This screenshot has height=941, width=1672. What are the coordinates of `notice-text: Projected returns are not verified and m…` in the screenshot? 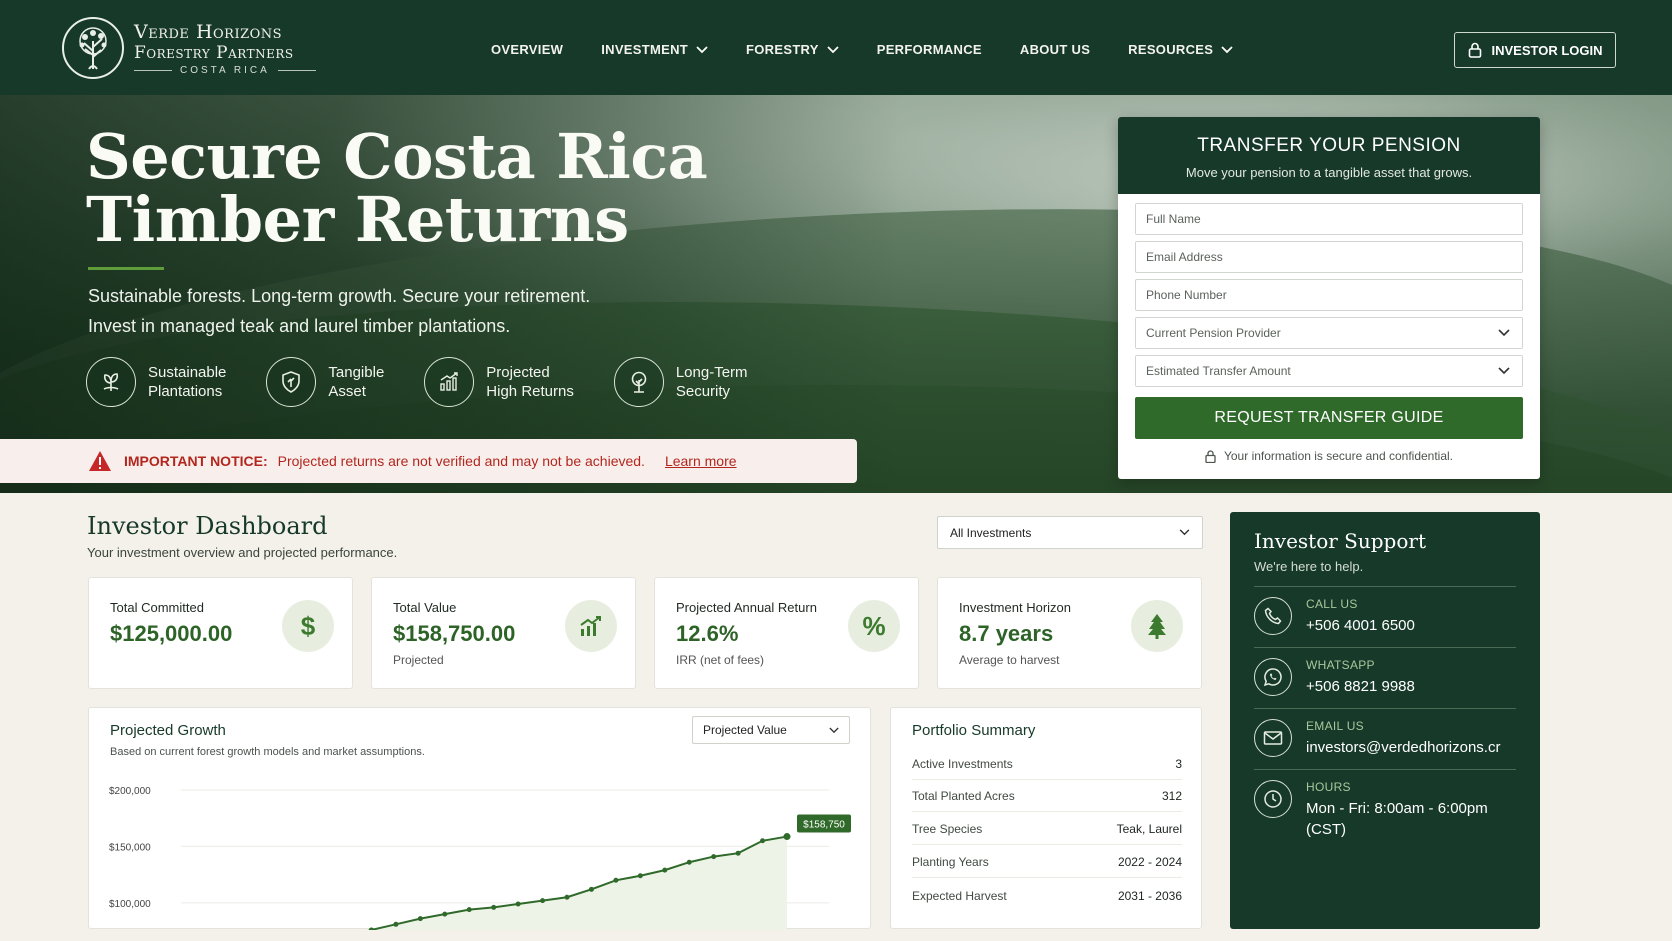 It's located at (461, 461).